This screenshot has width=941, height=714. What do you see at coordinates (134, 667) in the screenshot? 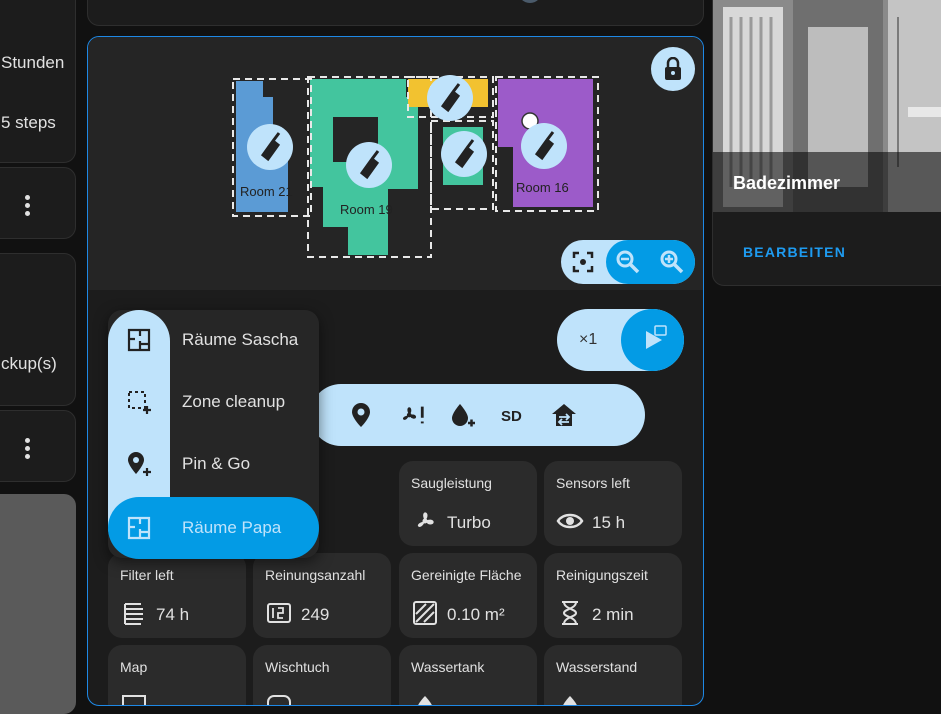
I see `tile-title: Map` at bounding box center [134, 667].